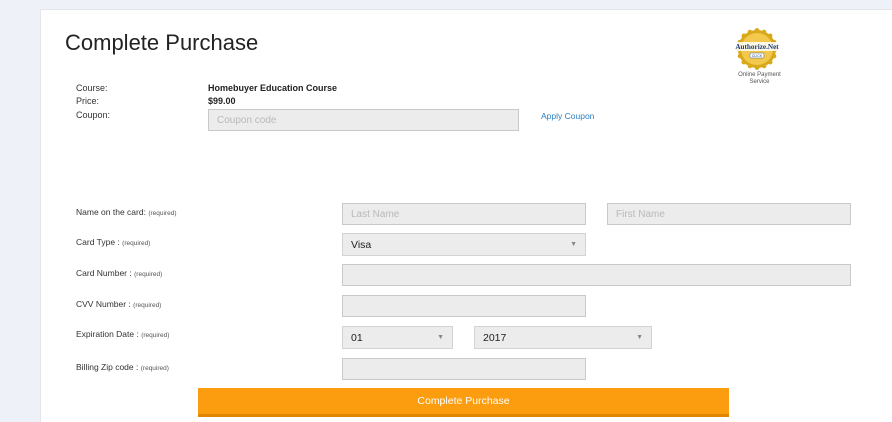 The height and width of the screenshot is (422, 892). I want to click on billing-zip-input, so click(464, 369).